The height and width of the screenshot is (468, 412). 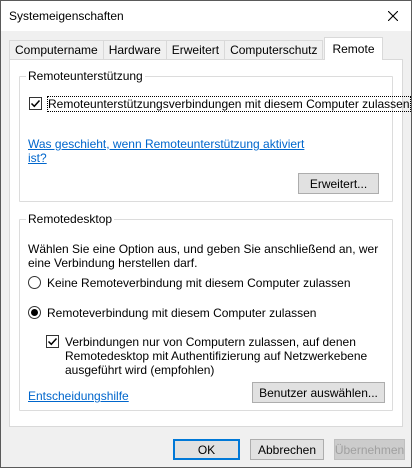 I want to click on remote-desktop-intro-line2: eine Verbindung herstellen darf., so click(x=113, y=263).